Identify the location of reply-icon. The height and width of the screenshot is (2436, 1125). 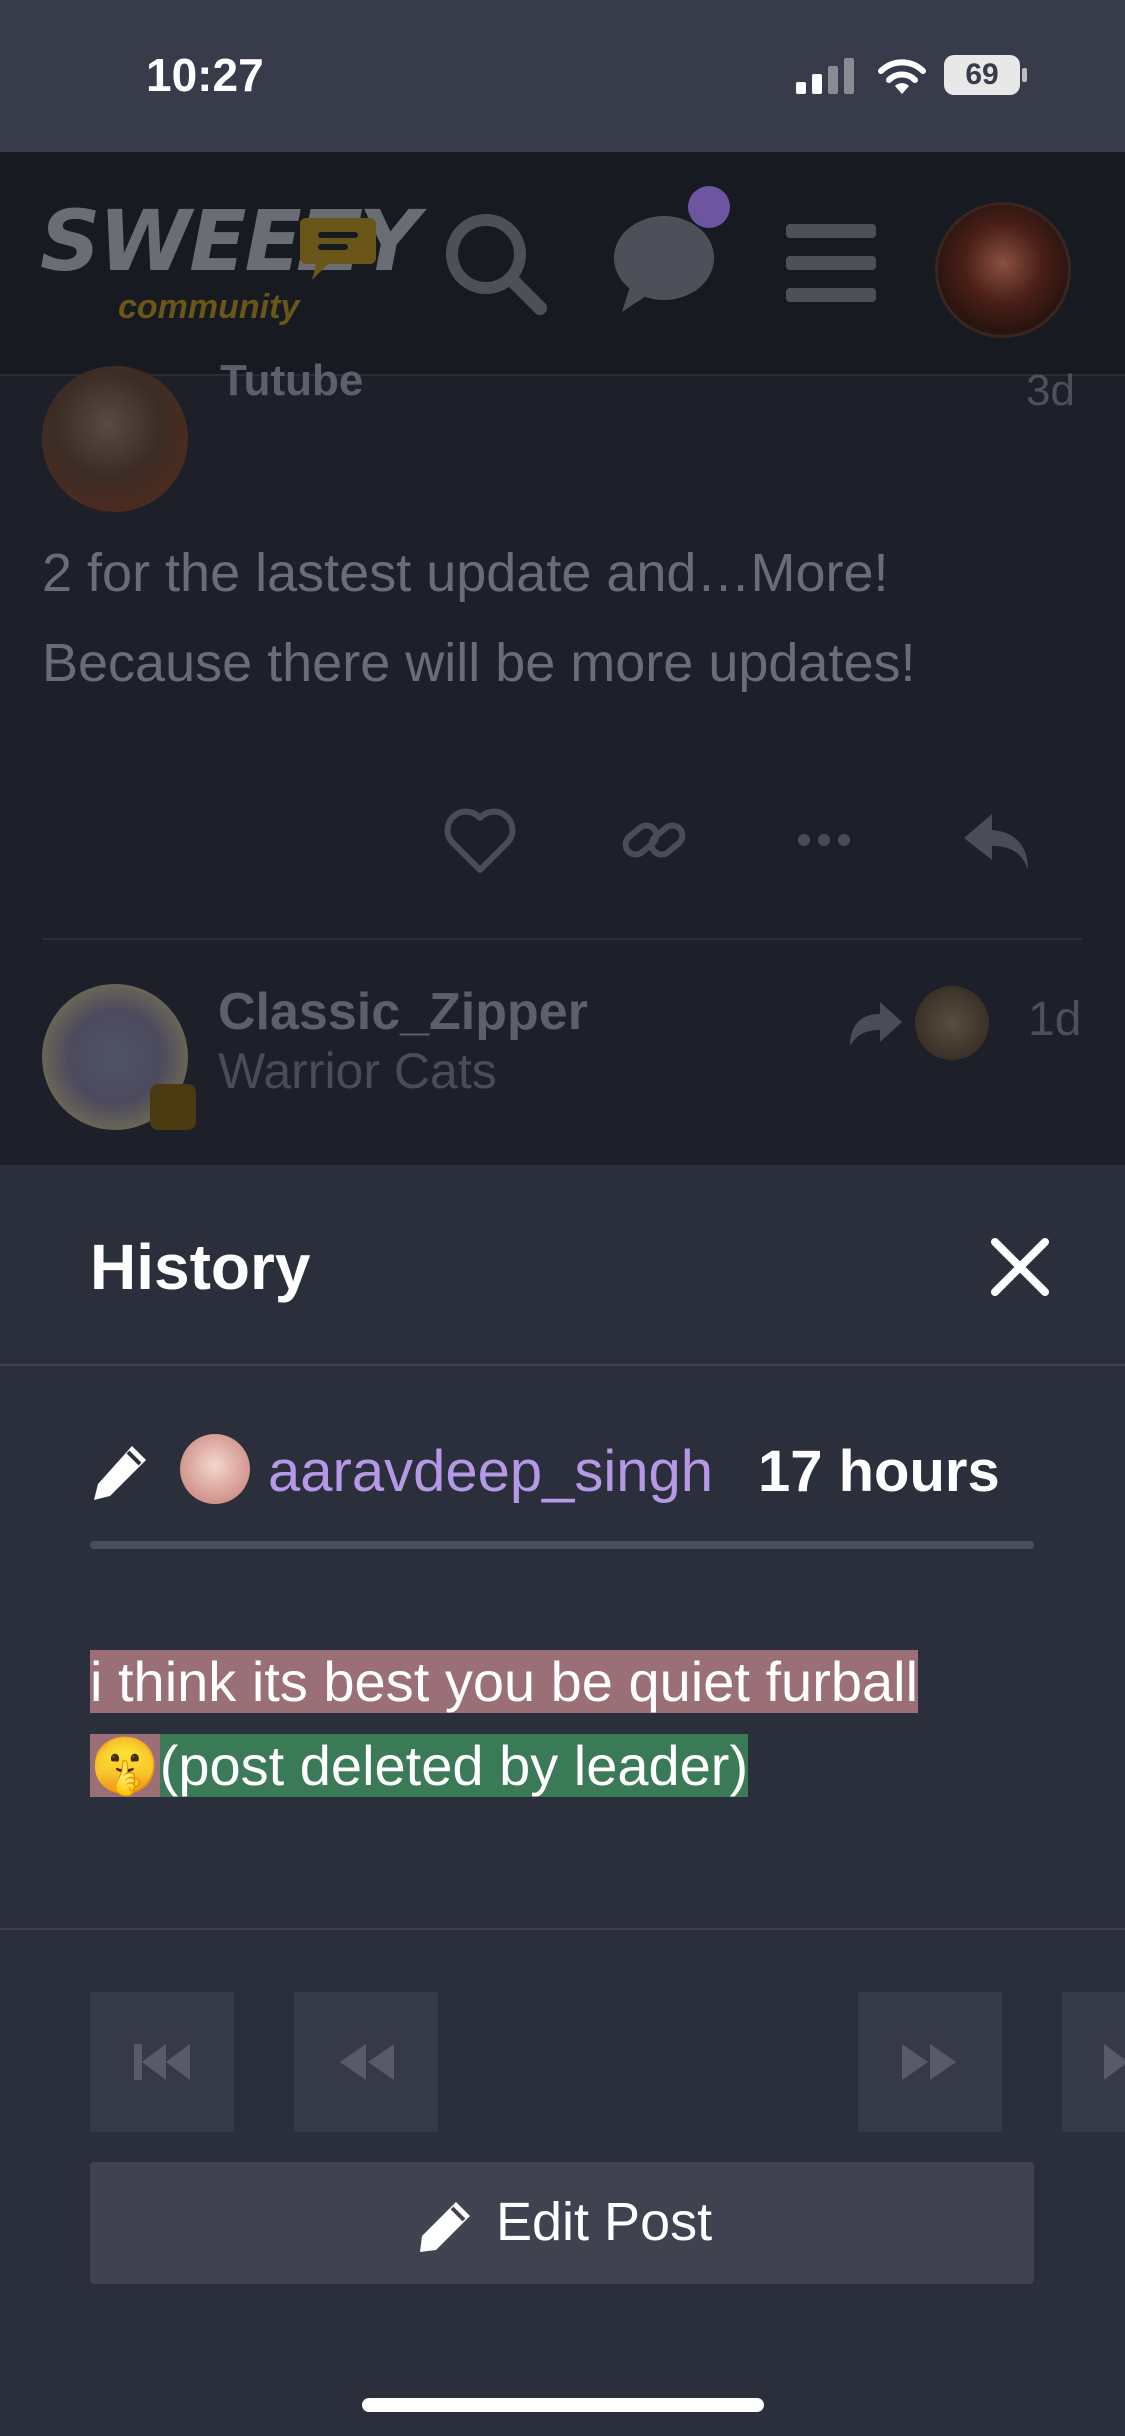
(998, 840).